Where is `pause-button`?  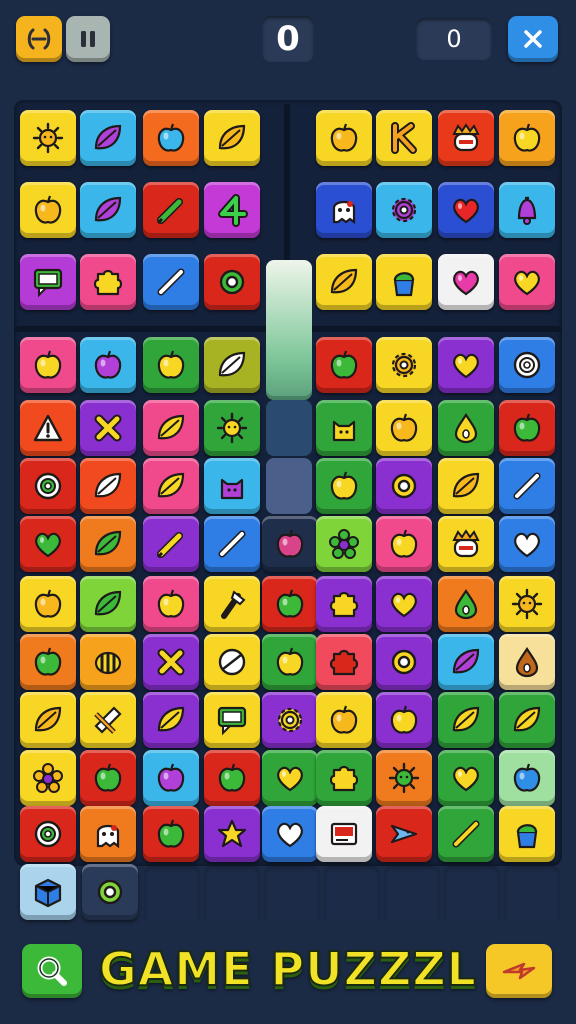
pause-button is located at coordinates (88, 39).